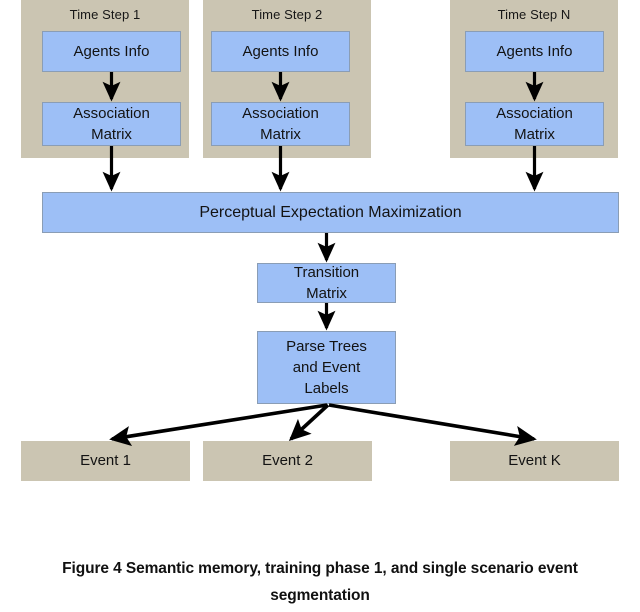 The width and height of the screenshot is (640, 612). Describe the element at coordinates (326, 293) in the screenshot. I see `transition-matrix-line2: Matrix` at that location.